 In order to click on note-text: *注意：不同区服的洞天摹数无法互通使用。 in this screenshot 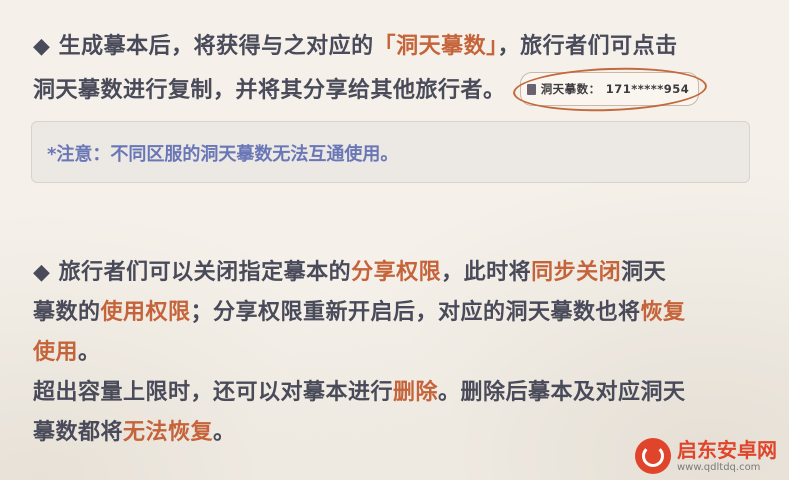, I will do `click(223, 154)`.